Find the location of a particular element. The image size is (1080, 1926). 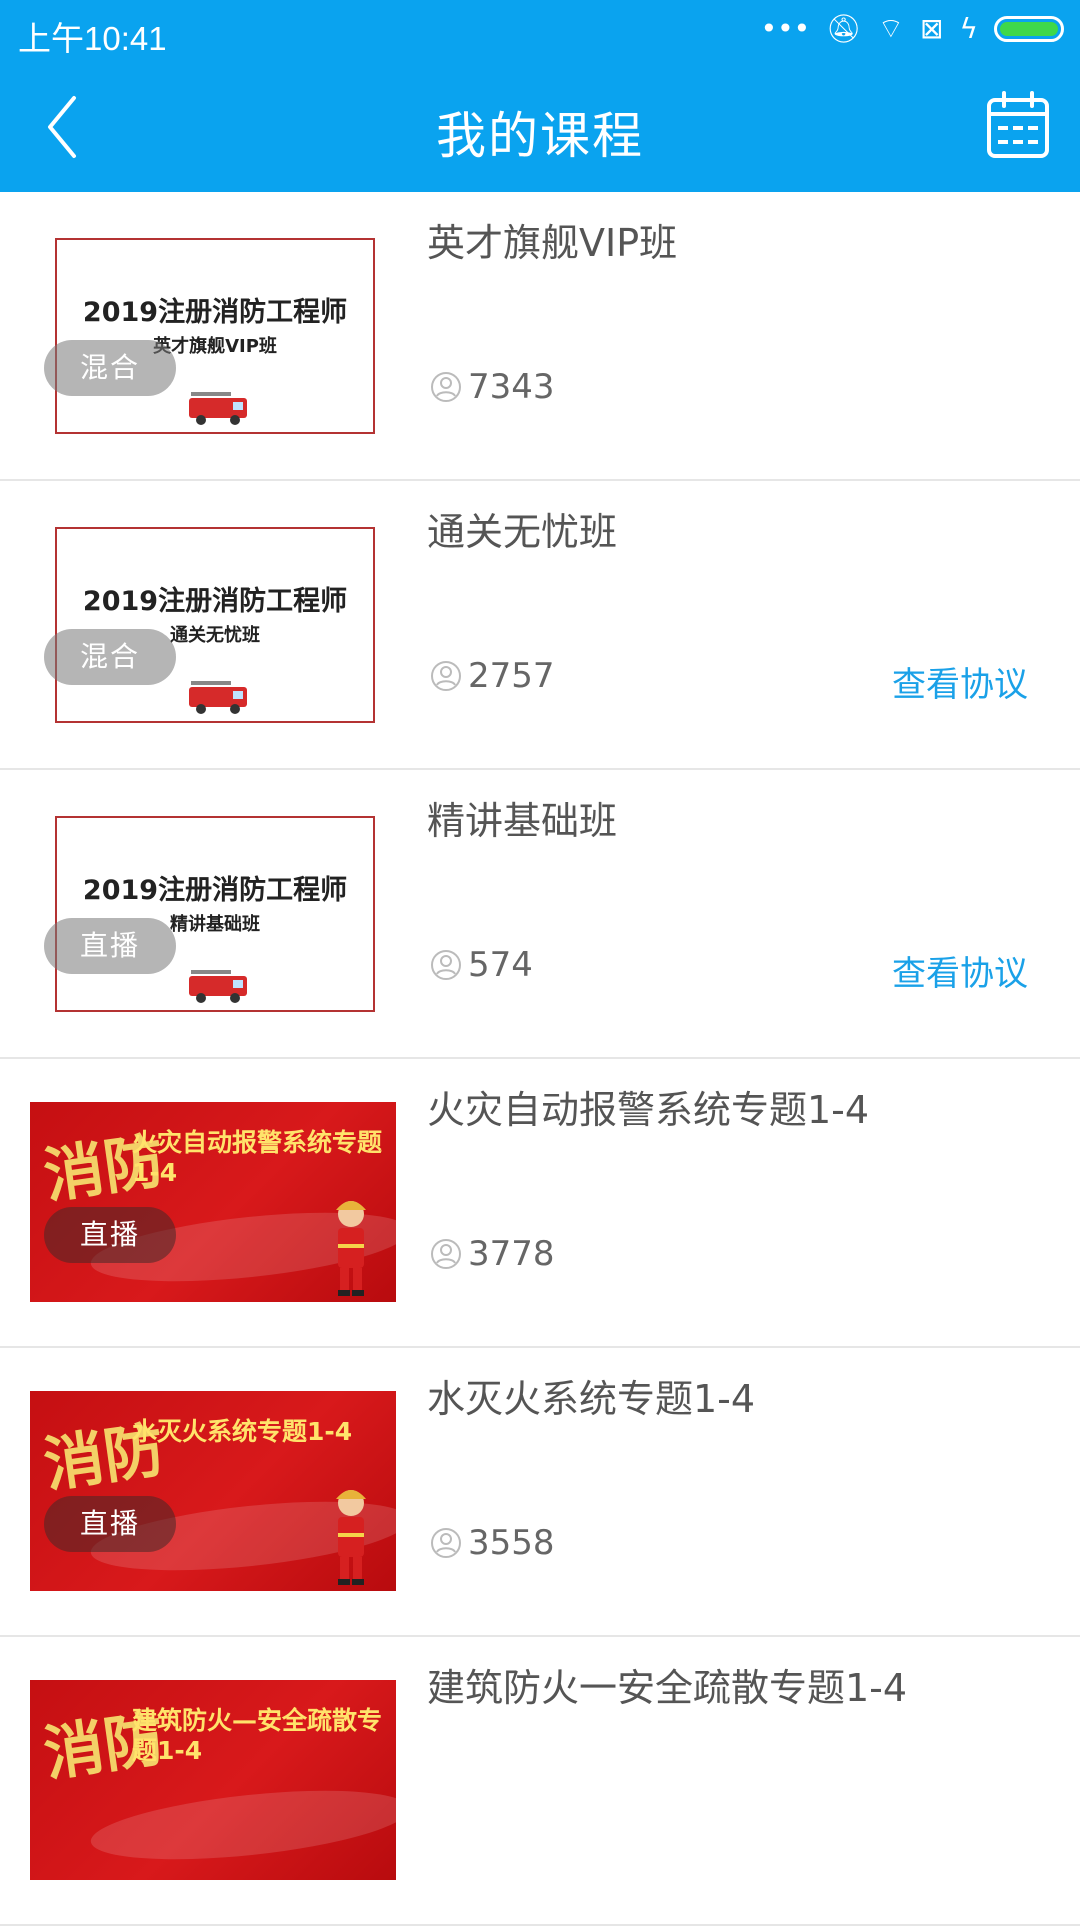

status-icons: ••• 🔕︎ ⌔ ⊠ ϟ is located at coordinates (912, 29).